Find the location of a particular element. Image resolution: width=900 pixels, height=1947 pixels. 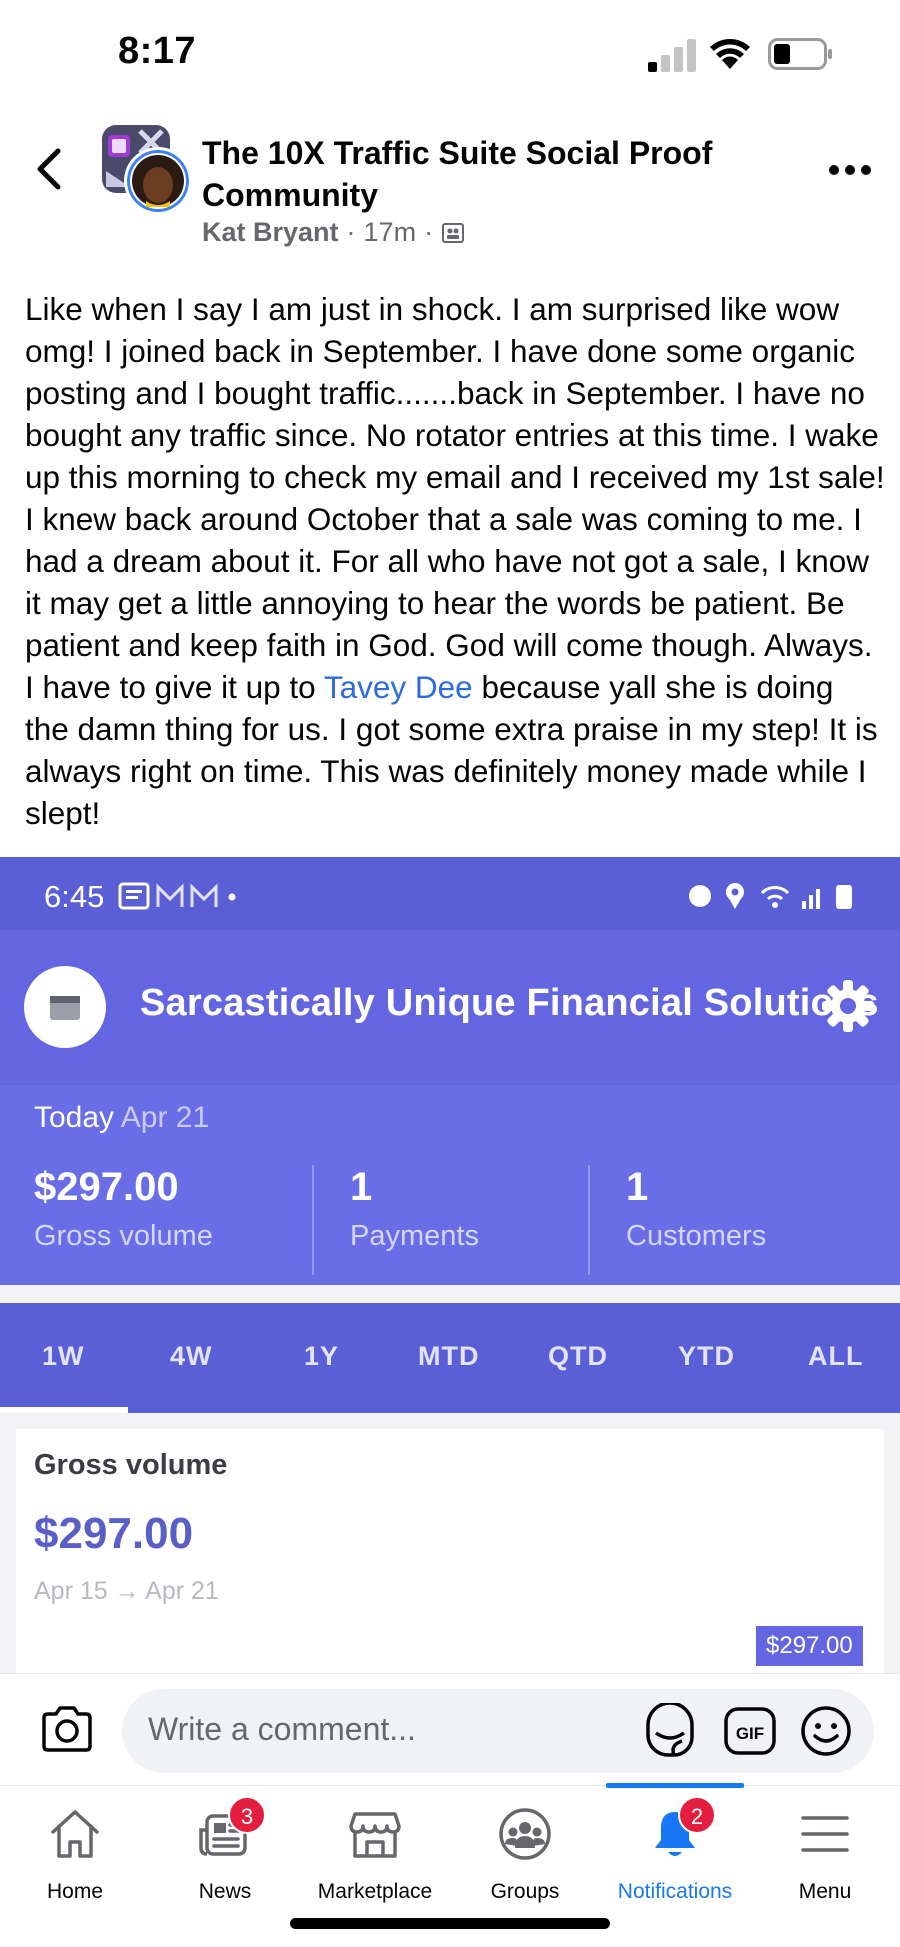

comment-input: Write a comment... GIF is located at coordinates (498, 1731).